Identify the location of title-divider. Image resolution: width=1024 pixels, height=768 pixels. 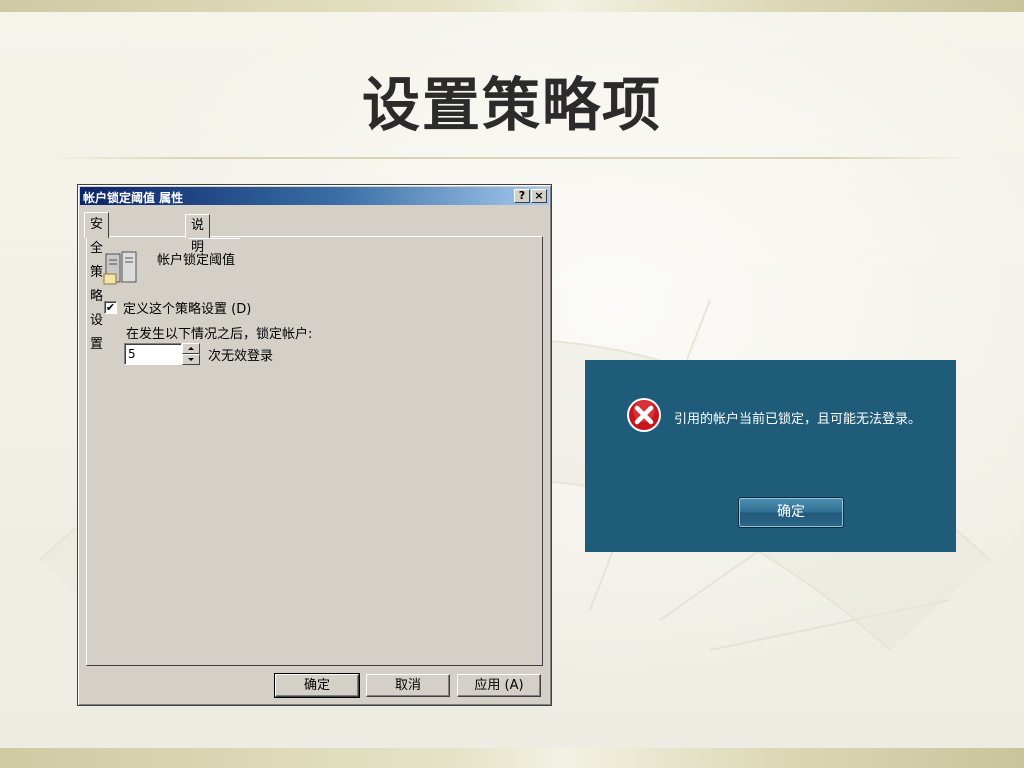
(512, 158).